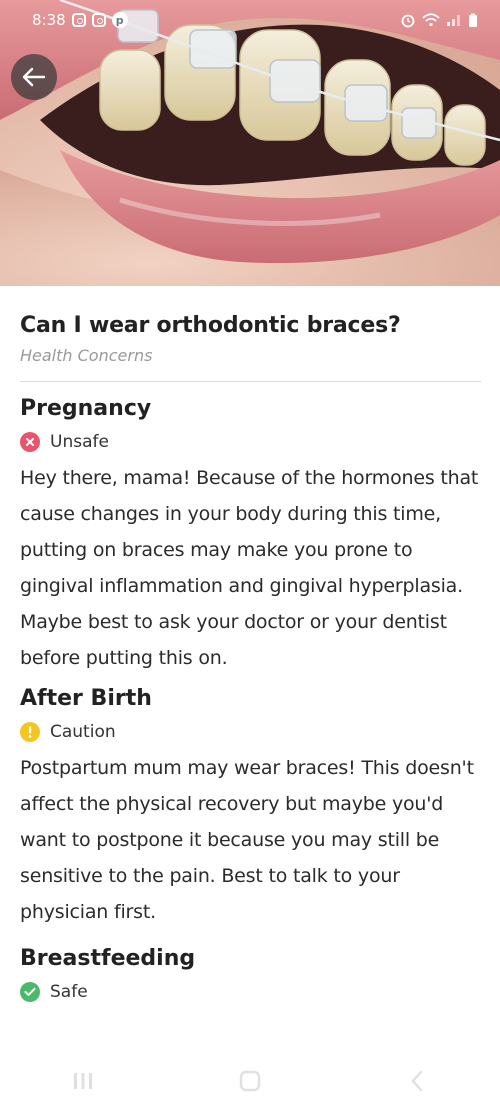  Describe the element at coordinates (86, 408) in the screenshot. I see `section-title: Pregnancy` at that location.